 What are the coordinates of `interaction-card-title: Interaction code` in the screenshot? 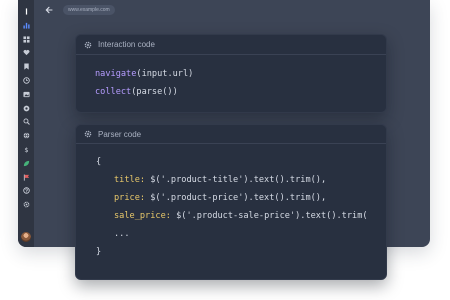 It's located at (126, 44).